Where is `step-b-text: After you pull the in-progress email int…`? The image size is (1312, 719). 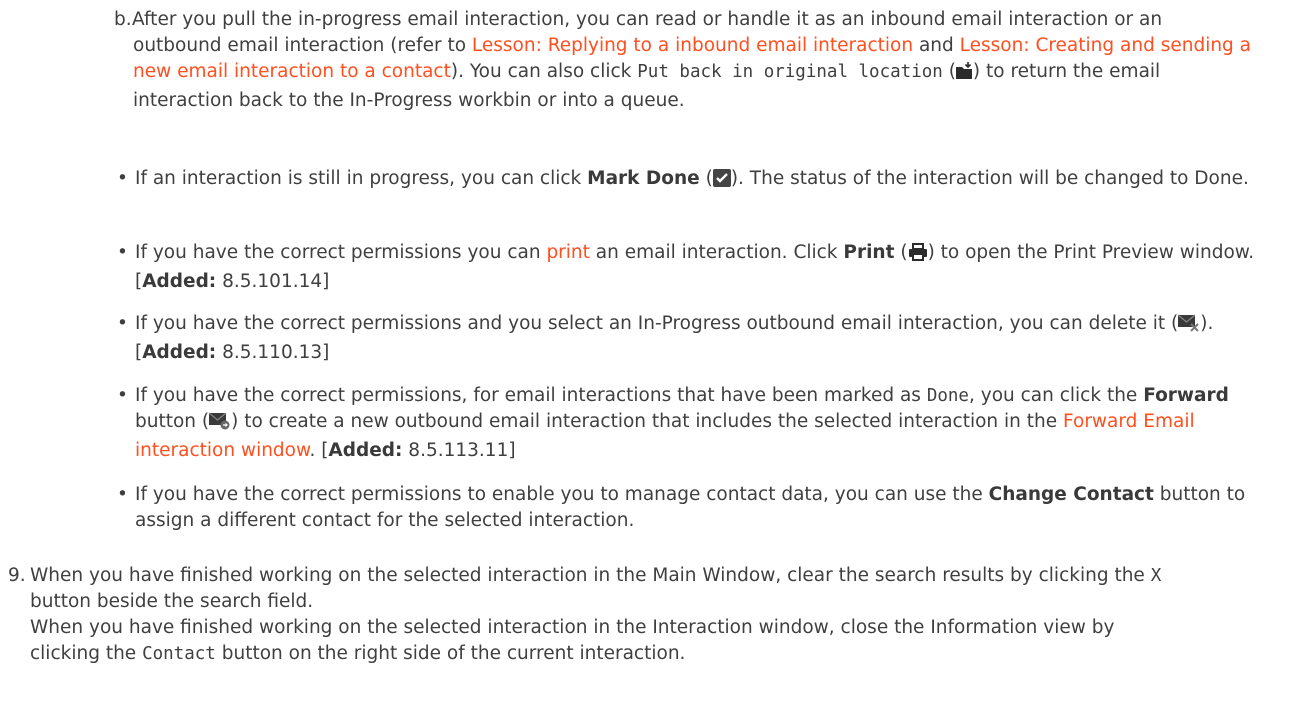 step-b-text: After you pull the in-progress email int… is located at coordinates (692, 60).